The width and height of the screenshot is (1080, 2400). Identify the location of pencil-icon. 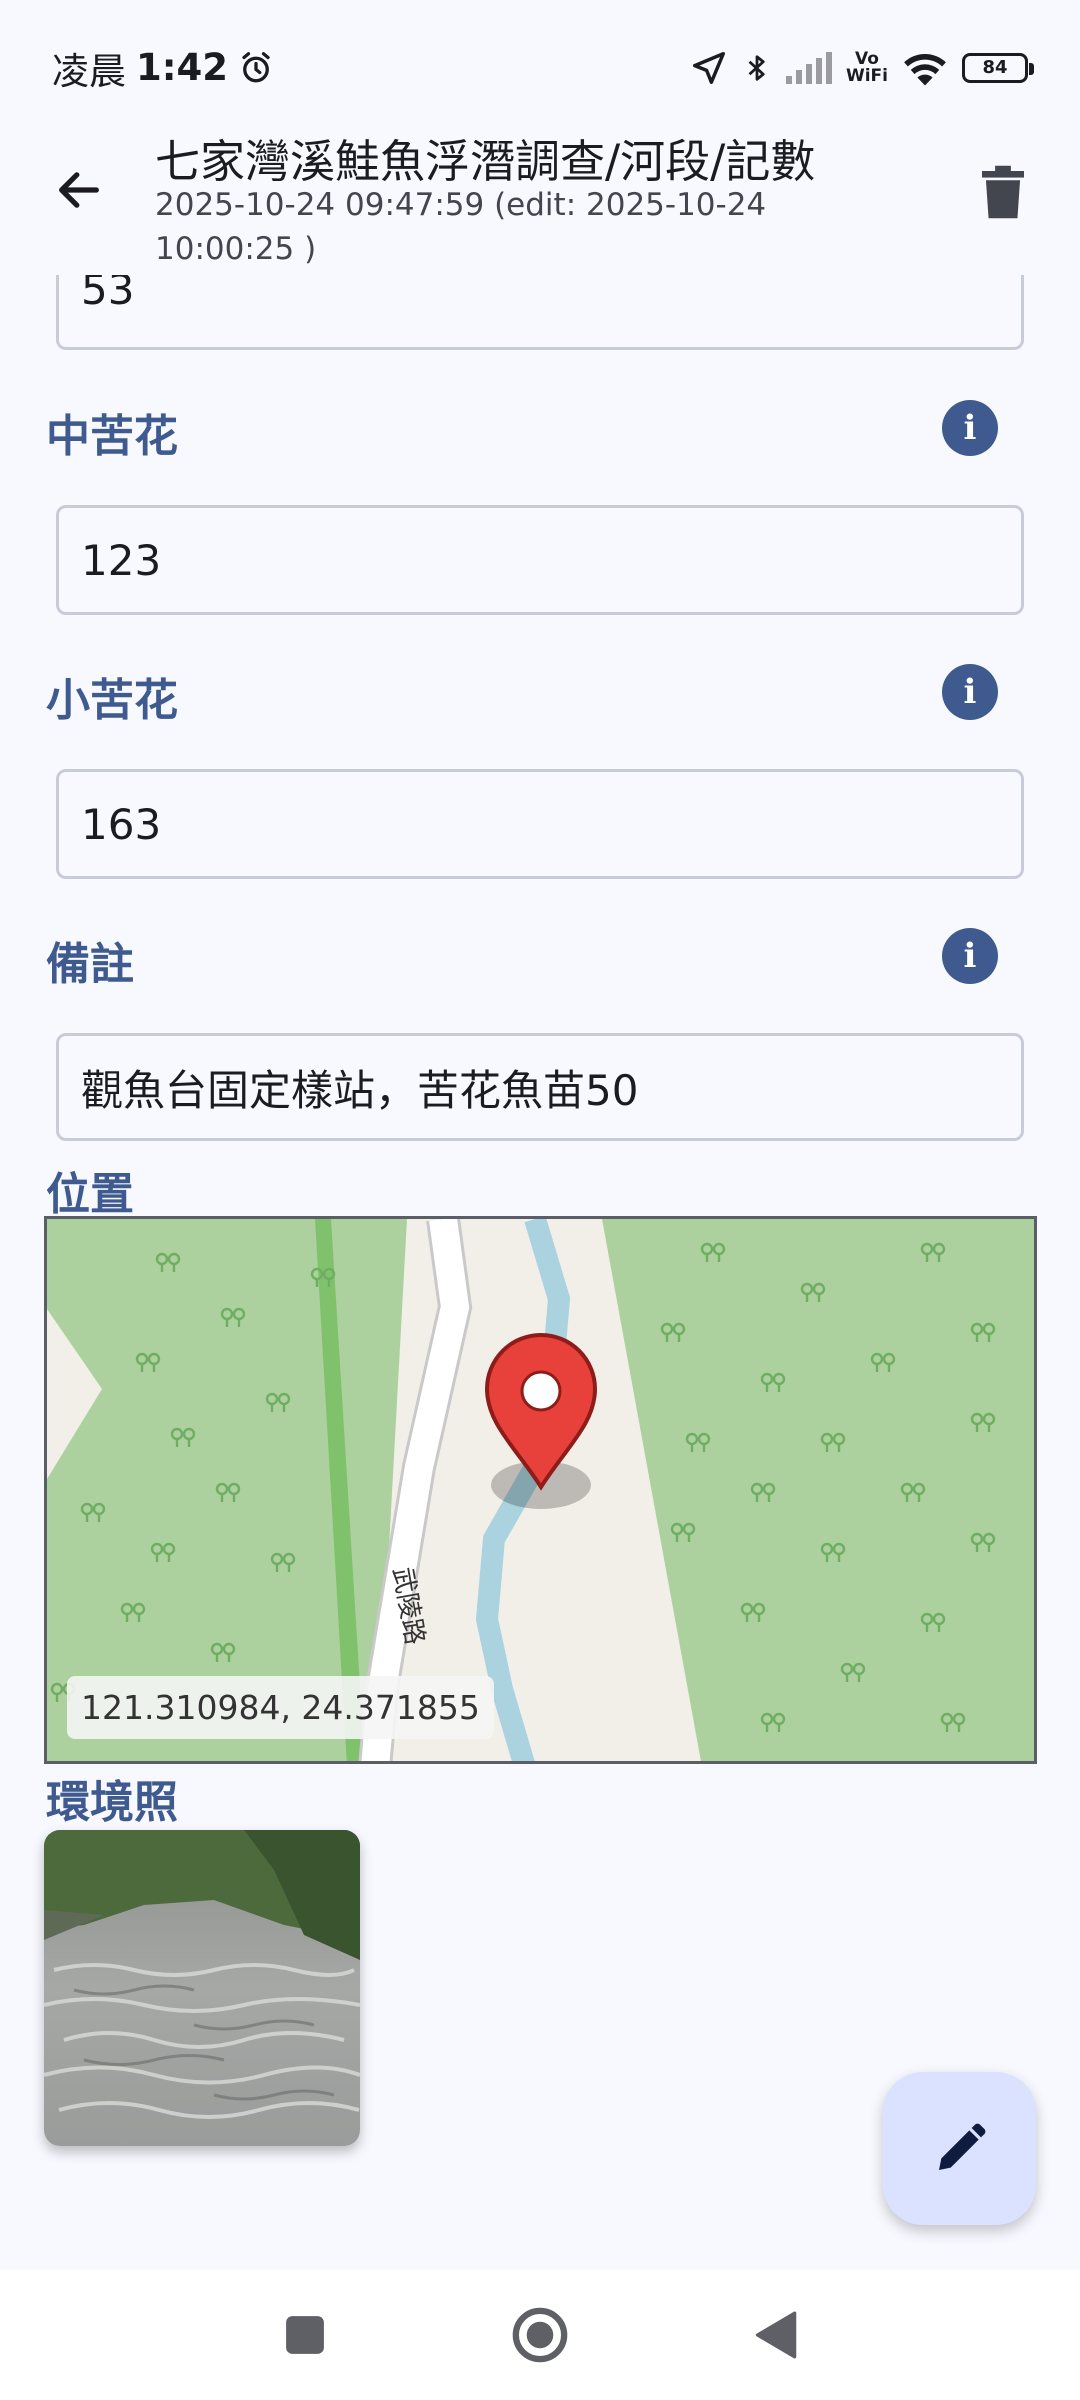
(961, 2146).